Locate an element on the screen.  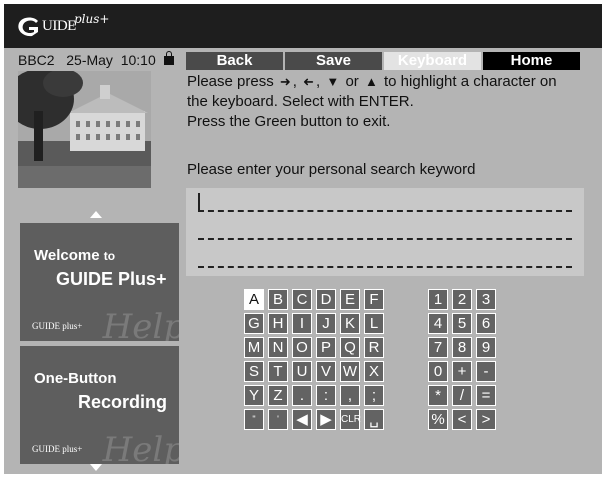
key-j: J is located at coordinates (326, 323).